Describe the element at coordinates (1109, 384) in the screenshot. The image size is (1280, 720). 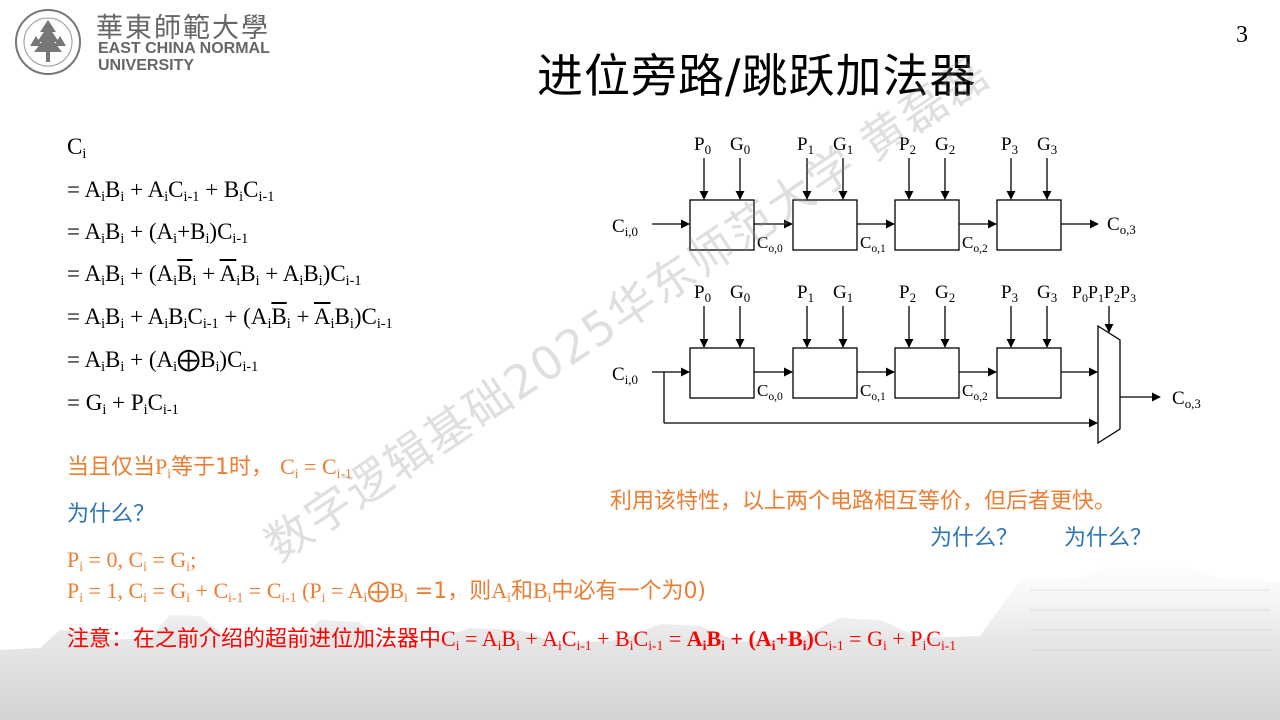
I see `skip-mux` at that location.